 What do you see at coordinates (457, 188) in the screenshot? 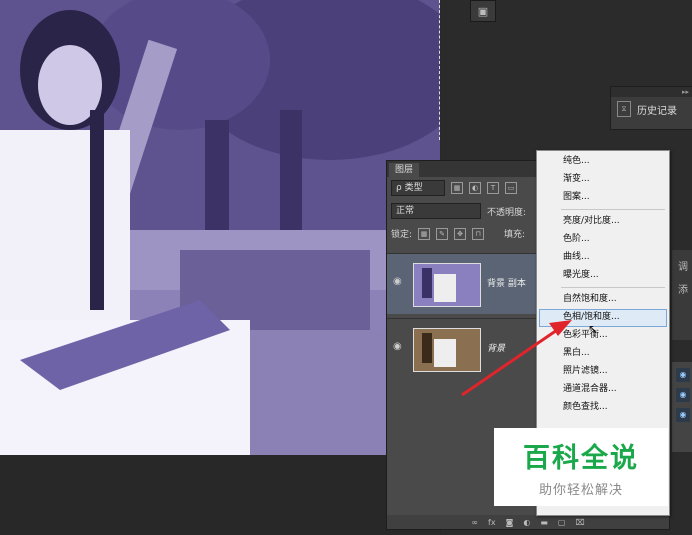
I see `pixel-filter-icon: ▦` at bounding box center [457, 188].